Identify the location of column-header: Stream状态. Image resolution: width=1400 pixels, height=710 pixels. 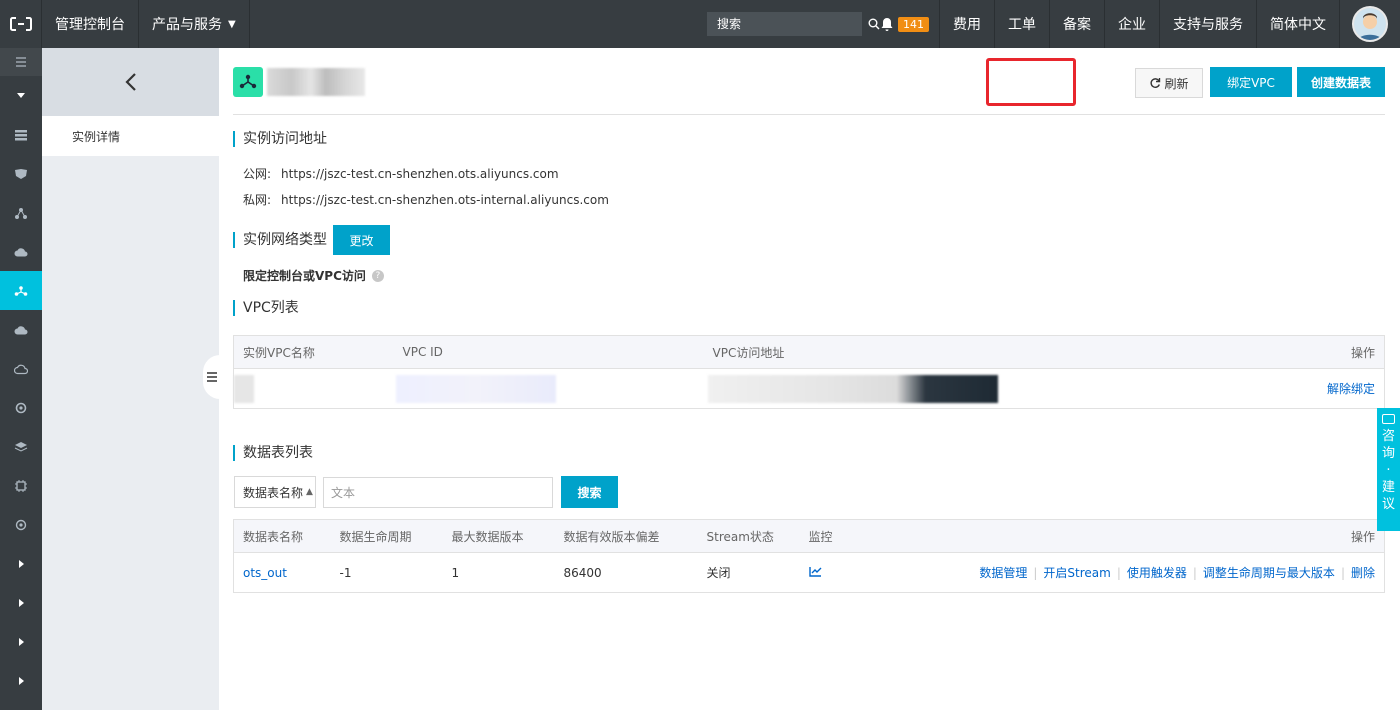
(748, 536).